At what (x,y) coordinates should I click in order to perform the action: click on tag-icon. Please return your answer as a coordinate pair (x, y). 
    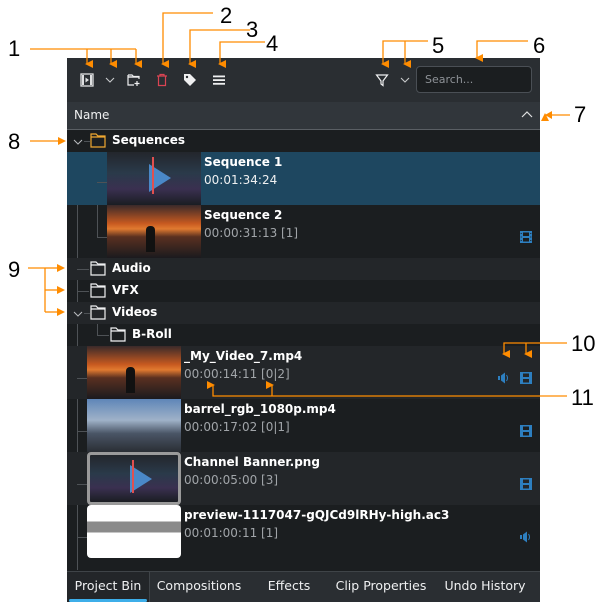
    Looking at the image, I should click on (190, 80).